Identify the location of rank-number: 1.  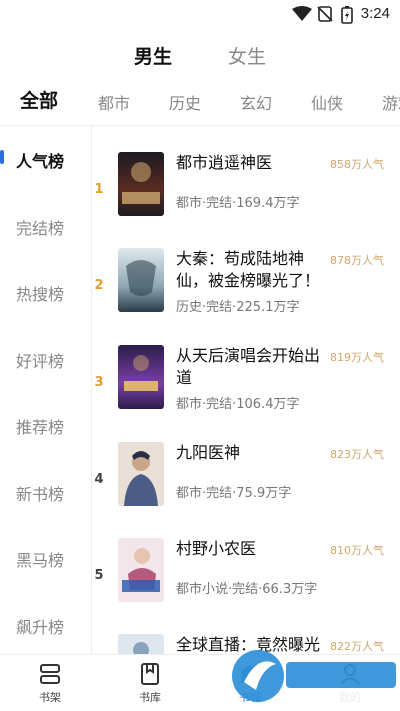
(99, 189).